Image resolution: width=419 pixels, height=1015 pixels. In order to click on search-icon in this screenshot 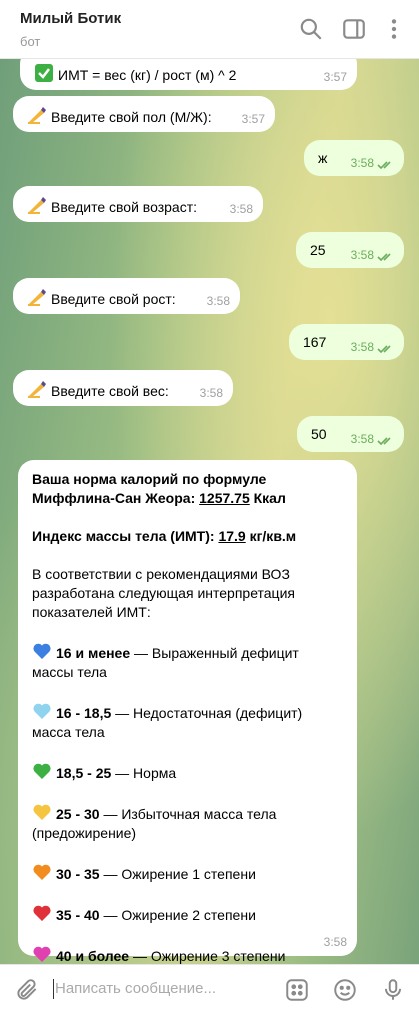, I will do `click(311, 29)`.